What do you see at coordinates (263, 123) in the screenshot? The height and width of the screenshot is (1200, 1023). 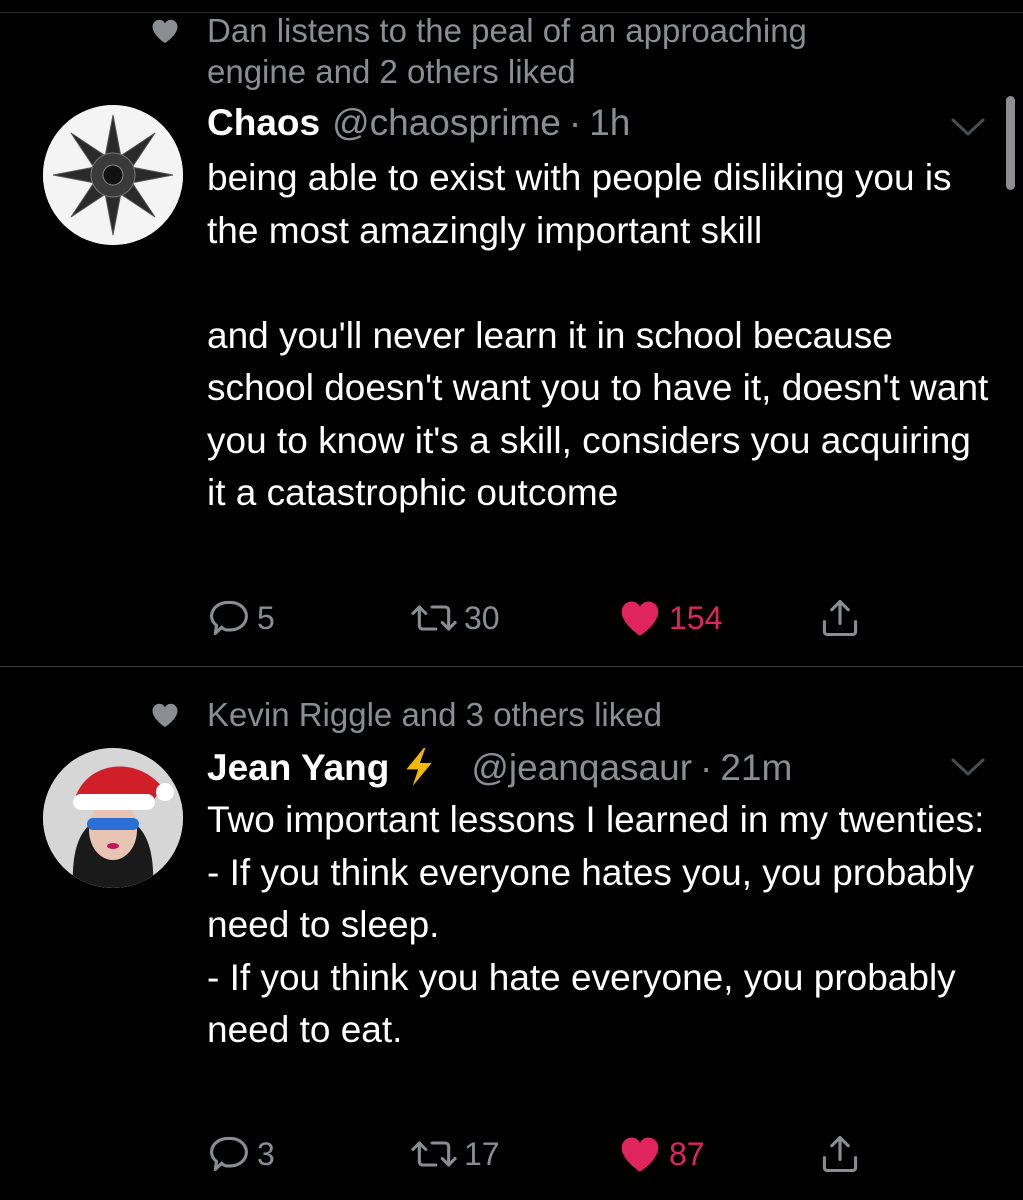 I see `author-name: Chaos` at bounding box center [263, 123].